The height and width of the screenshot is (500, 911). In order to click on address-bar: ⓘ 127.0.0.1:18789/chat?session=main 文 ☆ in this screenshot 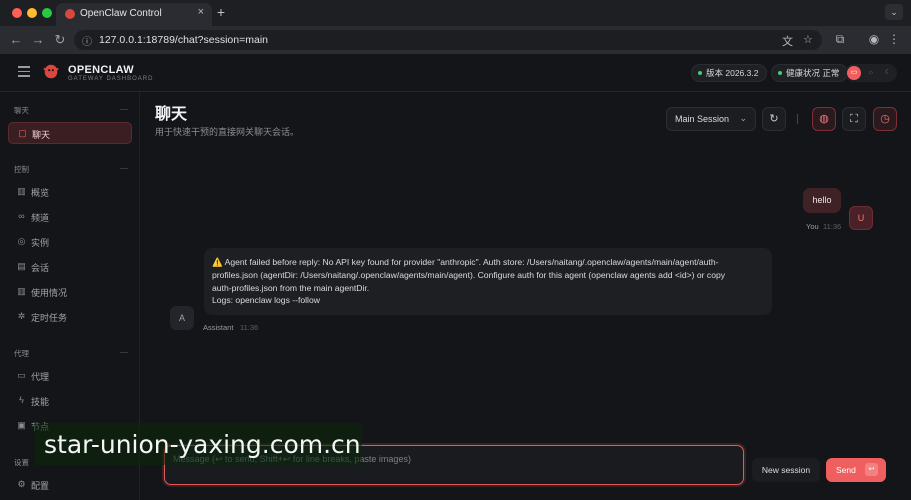, I will do `click(448, 40)`.